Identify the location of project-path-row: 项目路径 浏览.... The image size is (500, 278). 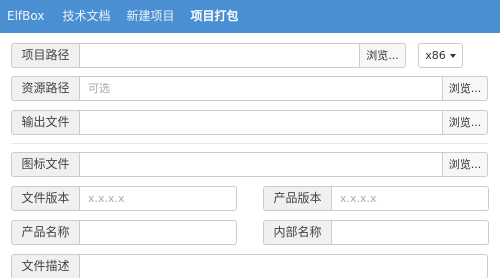
(208, 55).